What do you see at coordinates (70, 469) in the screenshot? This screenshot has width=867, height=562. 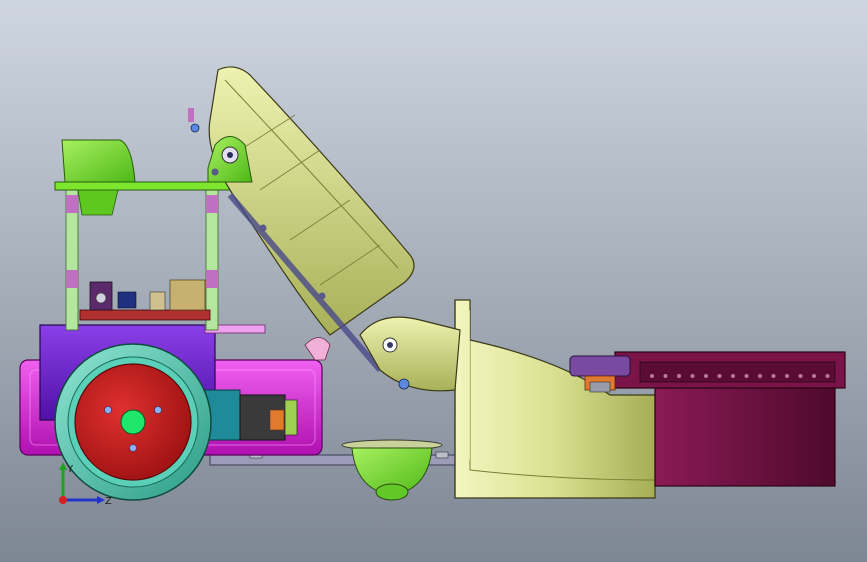 I see `y-axis-label: Y` at bounding box center [70, 469].